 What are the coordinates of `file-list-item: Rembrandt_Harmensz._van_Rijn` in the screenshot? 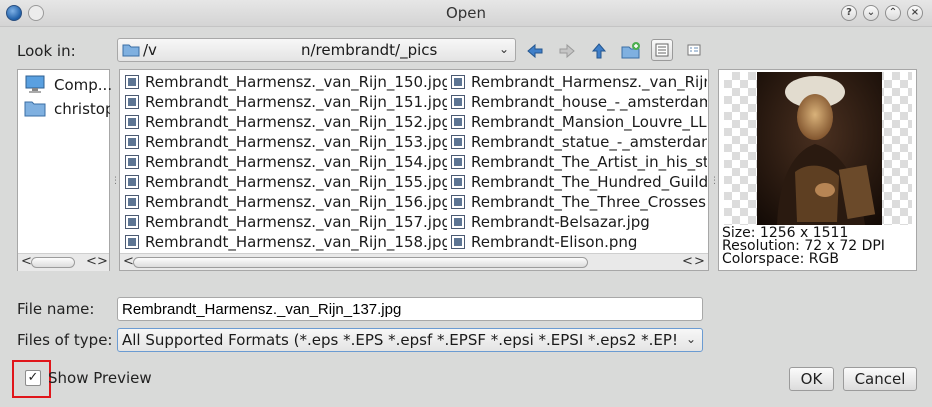 It's located at (579, 83).